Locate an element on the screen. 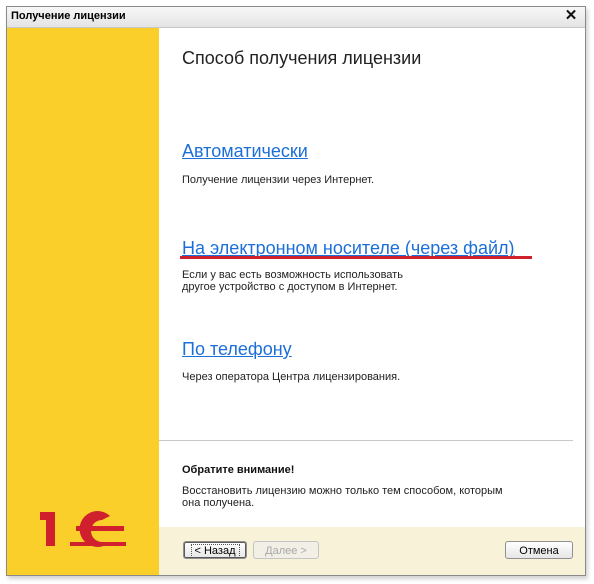  description-line: Через оператора Центра лицензирования. is located at coordinates (291, 377).